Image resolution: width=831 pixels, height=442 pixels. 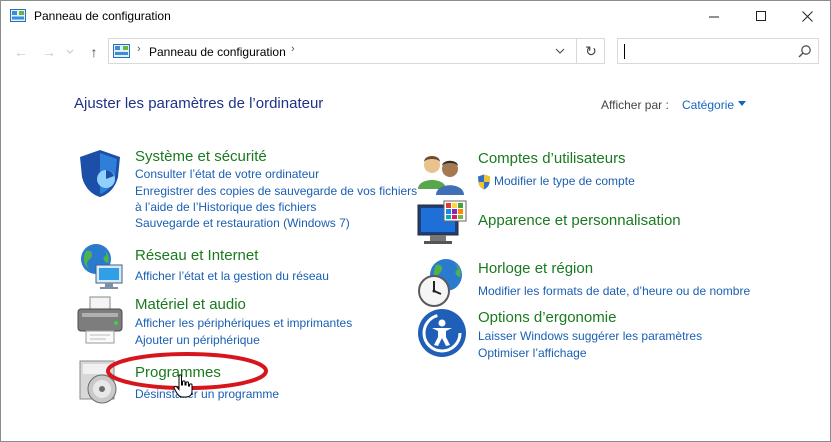 What do you see at coordinates (635, 105) in the screenshot?
I see `view-by-label: Afficher par :` at bounding box center [635, 105].